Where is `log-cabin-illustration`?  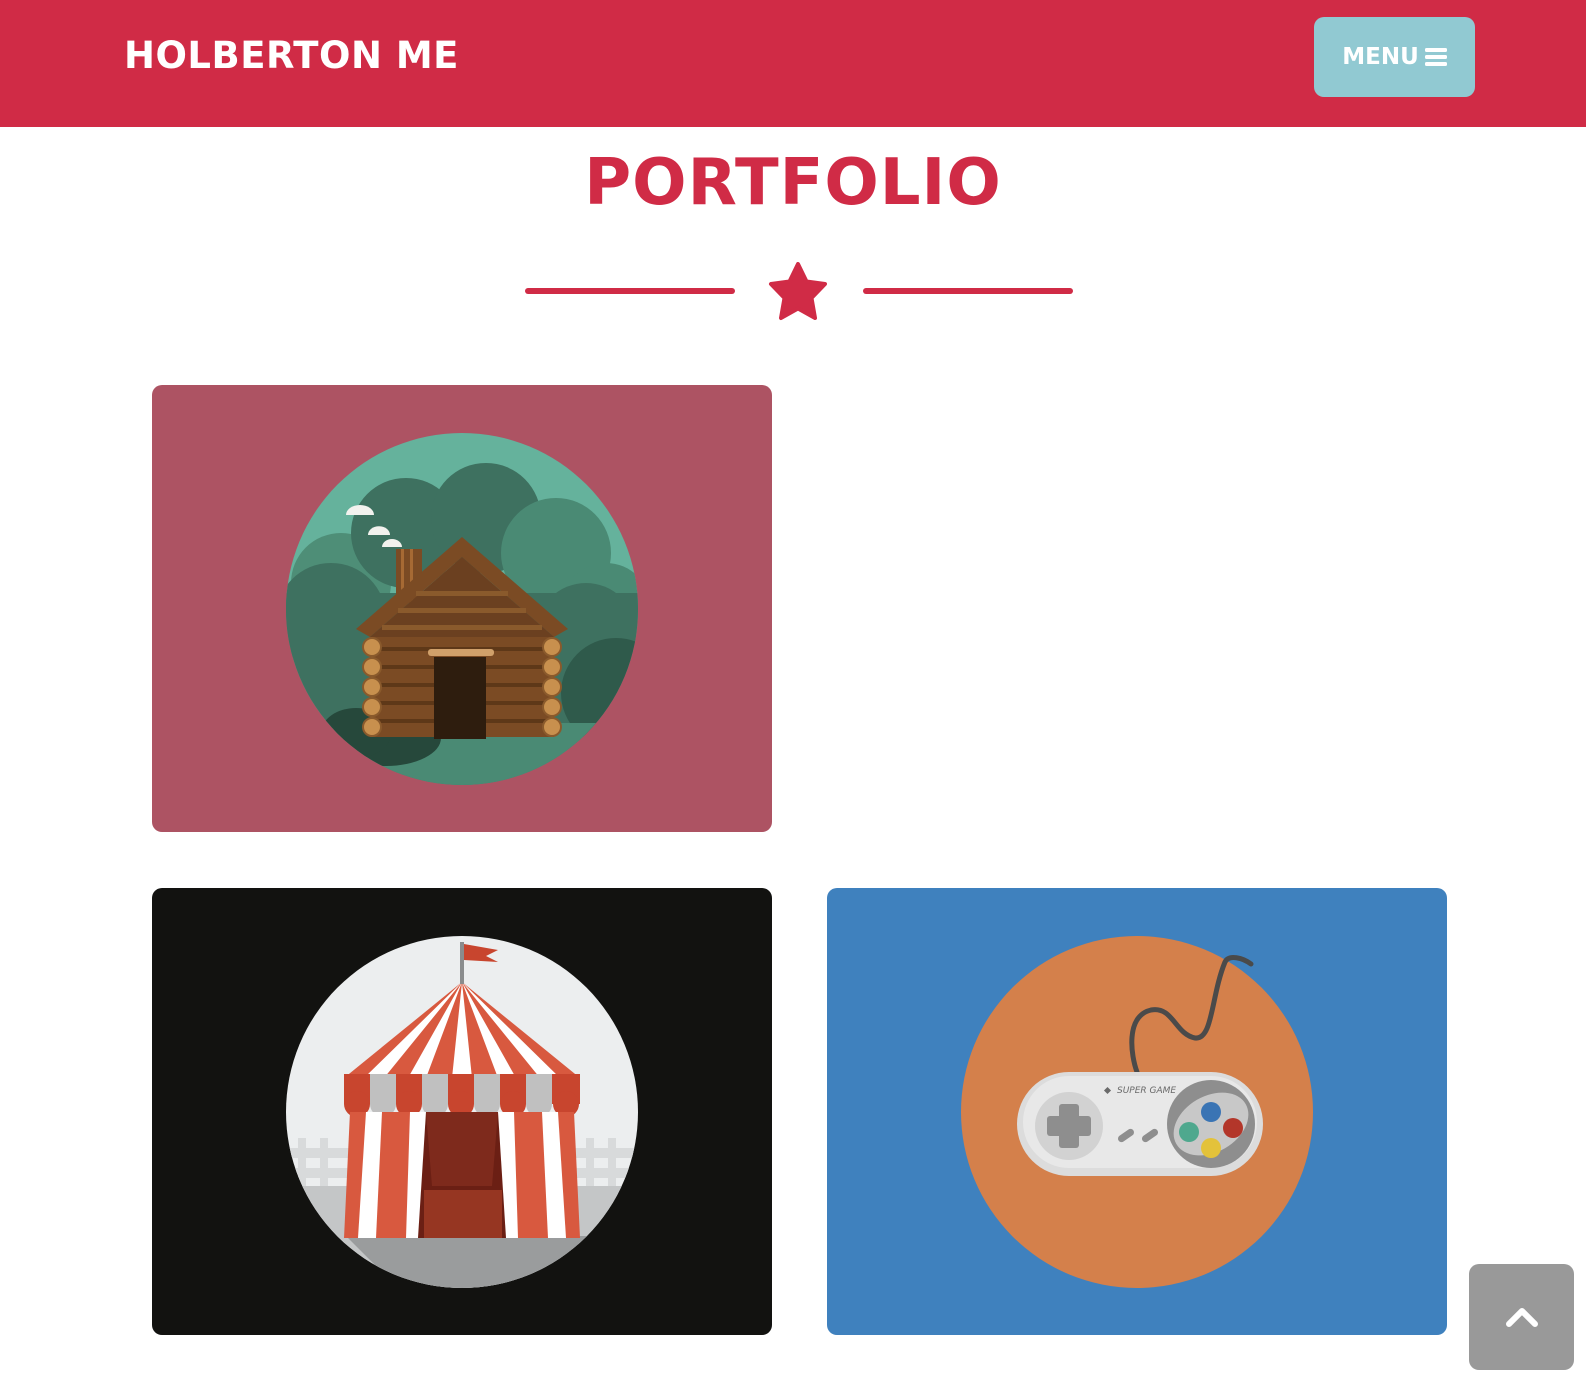
log-cabin-illustration is located at coordinates (462, 608).